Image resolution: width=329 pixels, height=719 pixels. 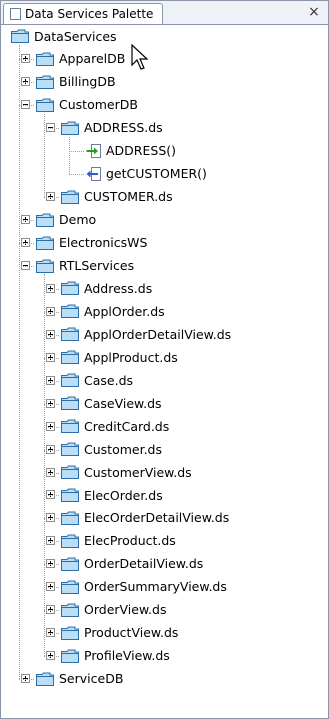 I want to click on tree-item-label: CreditCard.ds, so click(x=127, y=426).